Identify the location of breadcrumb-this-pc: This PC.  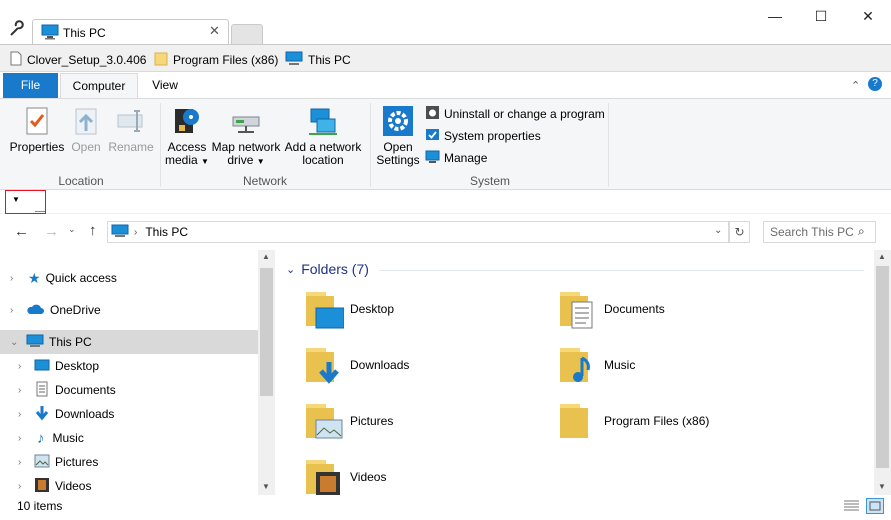
(166, 232).